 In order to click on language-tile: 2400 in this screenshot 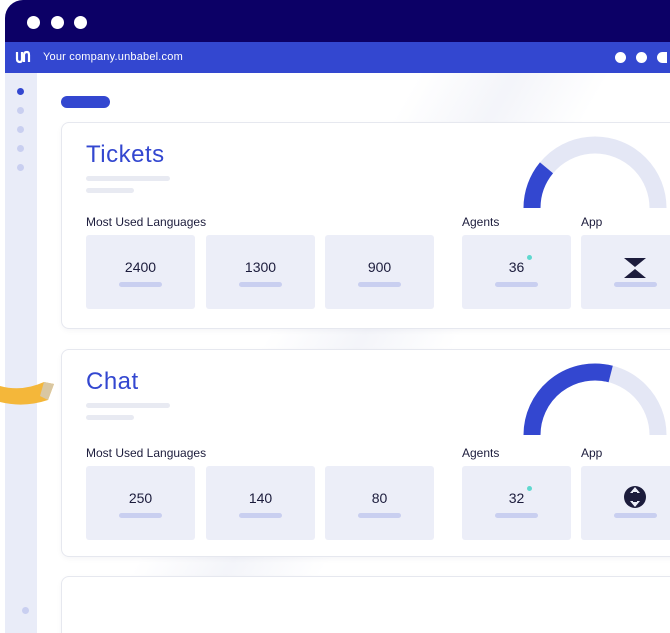, I will do `click(140, 272)`.